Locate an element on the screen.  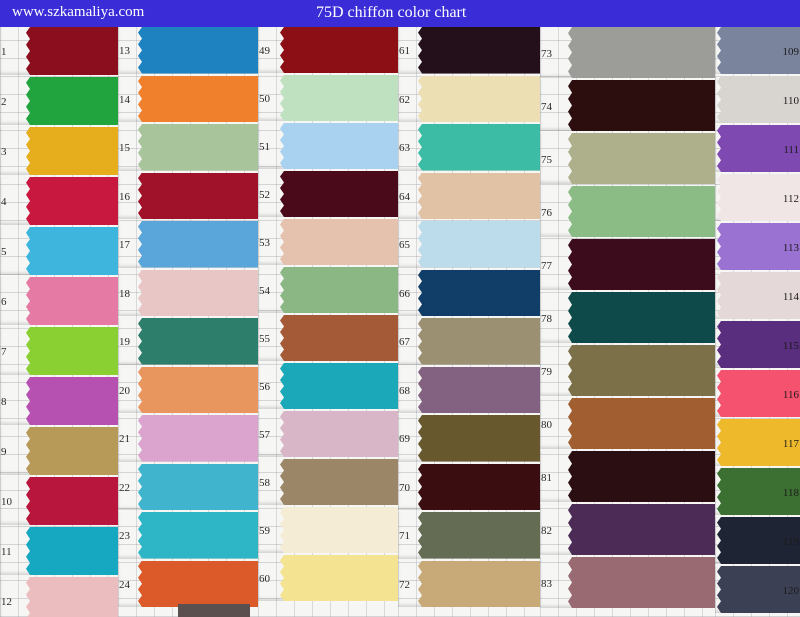
color-swatch: 7 is located at coordinates (59, 351).